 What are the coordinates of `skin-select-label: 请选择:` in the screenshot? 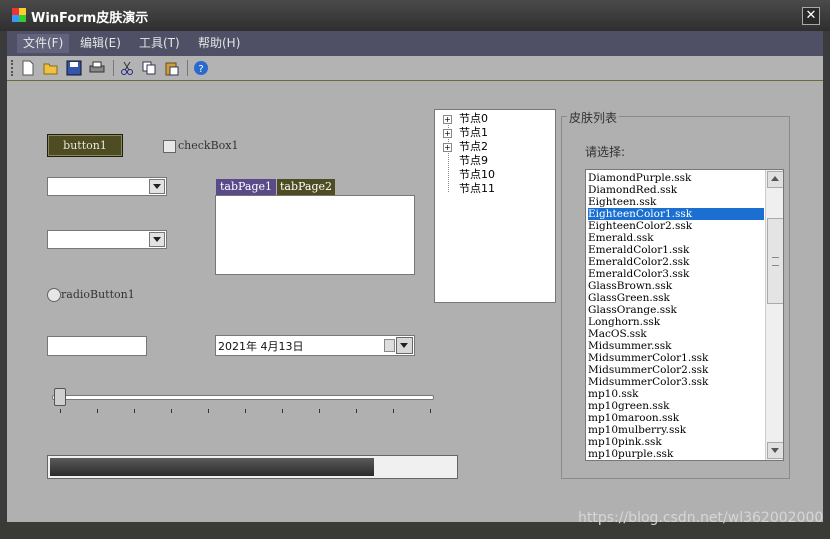 It's located at (605, 152).